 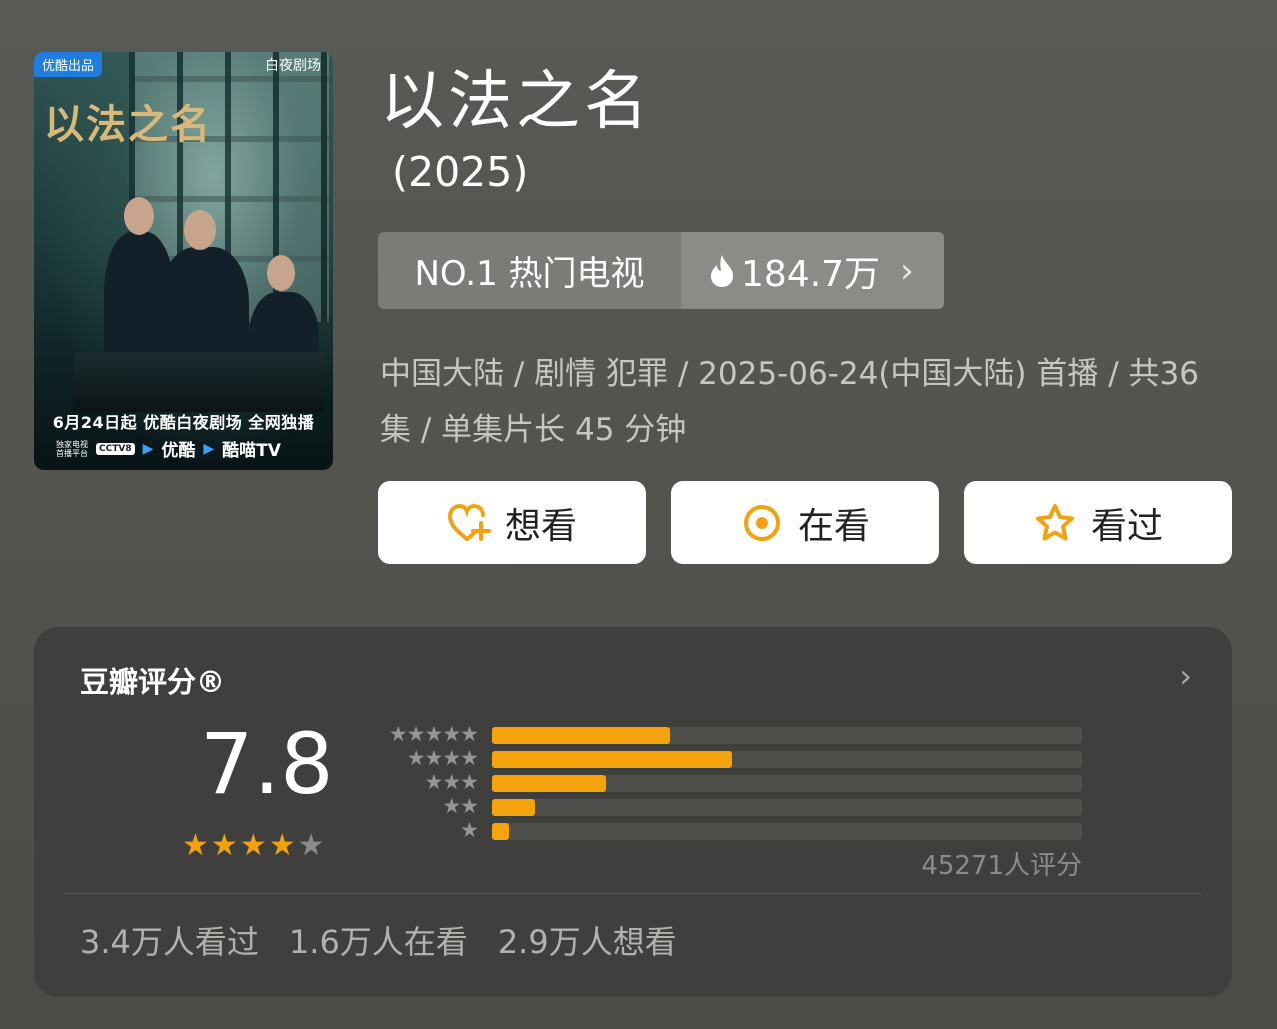 What do you see at coordinates (833, 526) in the screenshot?
I see `watching-label: 在看` at bounding box center [833, 526].